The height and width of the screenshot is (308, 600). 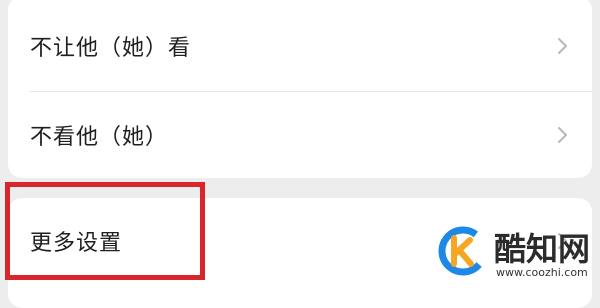 I want to click on settings-item-label: 不让他（她）看, so click(x=111, y=48).